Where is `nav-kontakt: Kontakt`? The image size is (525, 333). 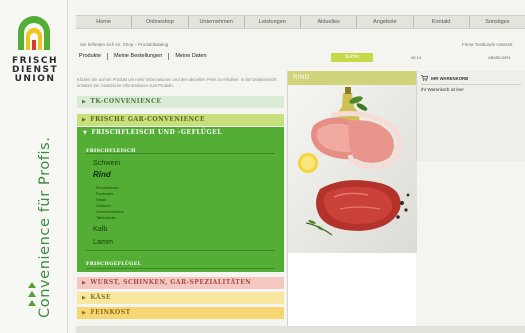 nav-kontakt: Kontakt is located at coordinates (442, 22).